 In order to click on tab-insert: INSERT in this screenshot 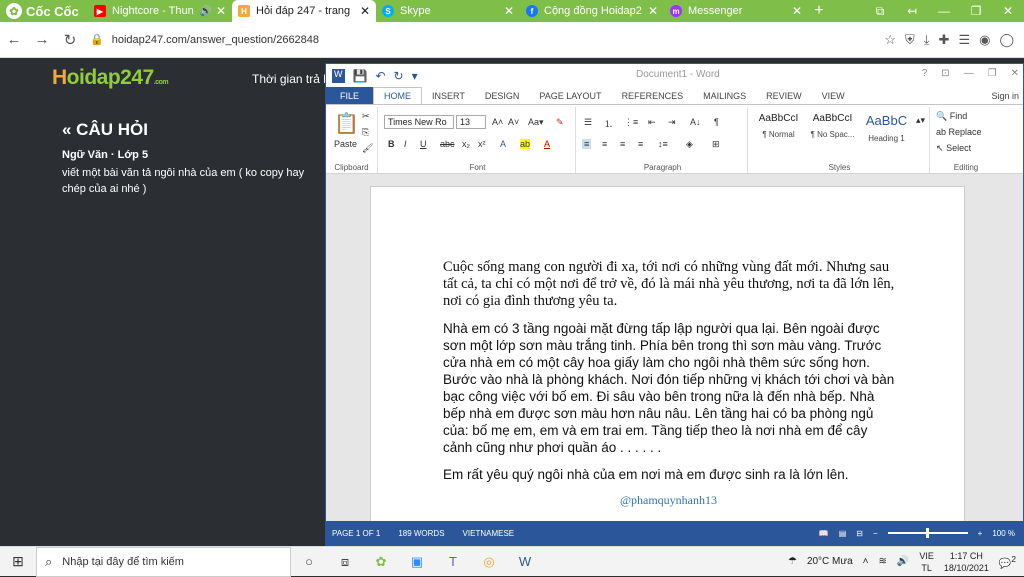, I will do `click(448, 95)`.